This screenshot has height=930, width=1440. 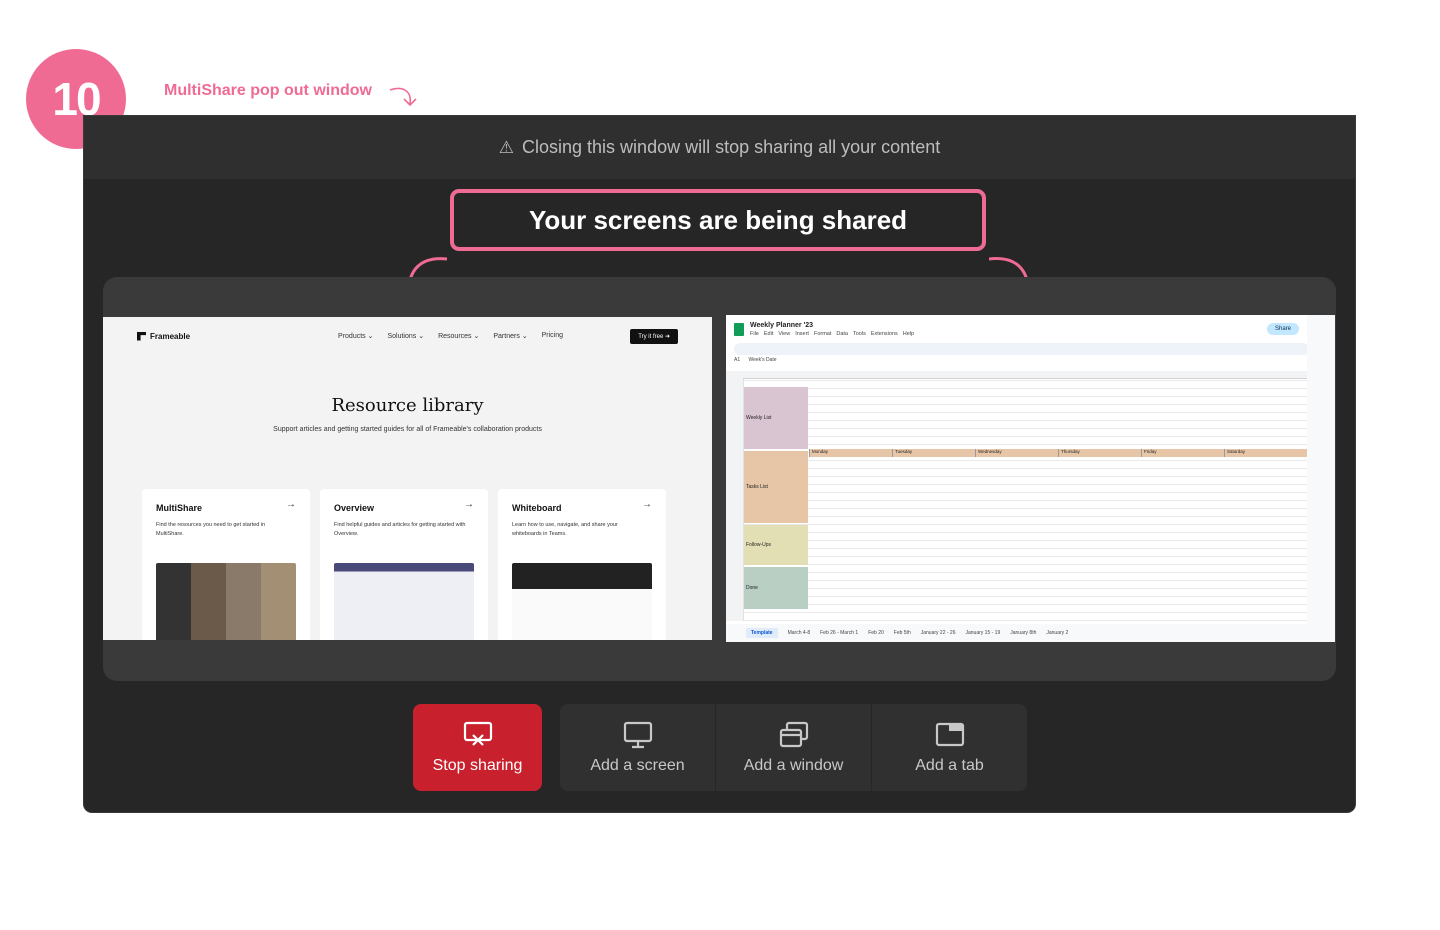 What do you see at coordinates (842, 333) in the screenshot?
I see `menu-data: Data` at bounding box center [842, 333].